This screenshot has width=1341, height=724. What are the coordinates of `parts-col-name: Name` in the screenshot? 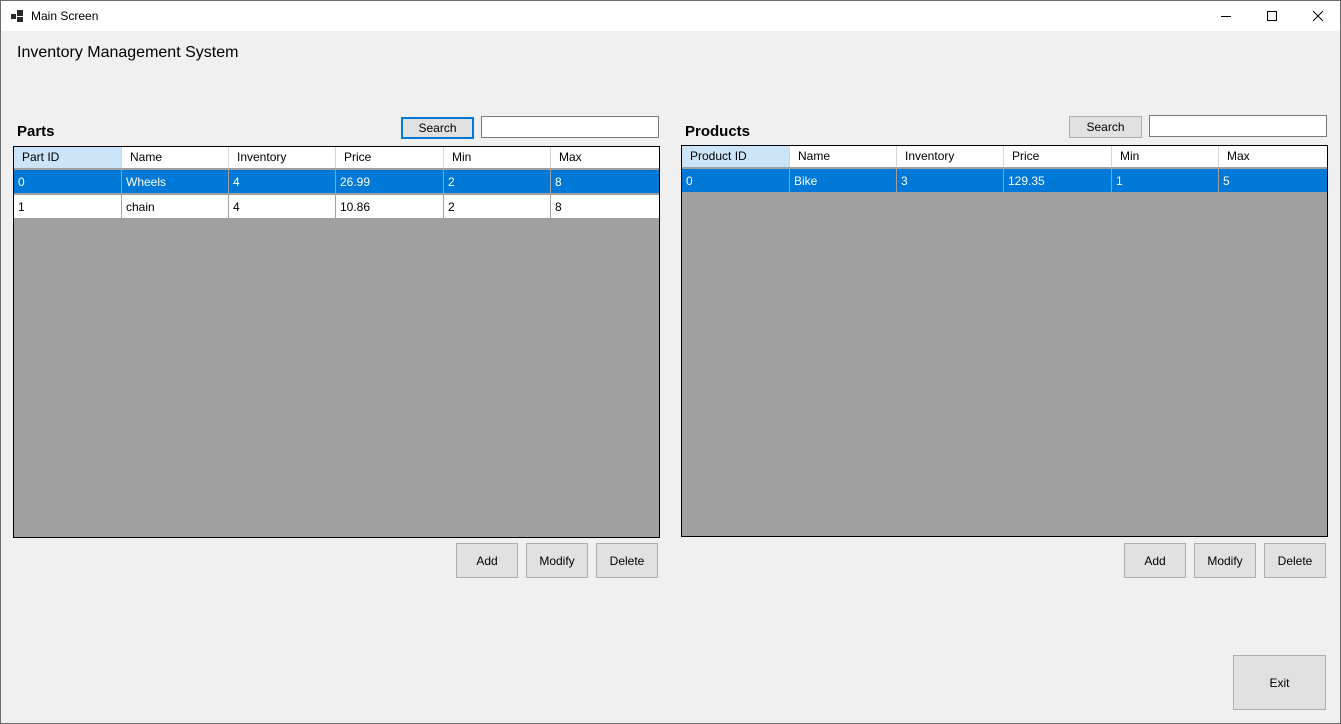 It's located at (175, 157).